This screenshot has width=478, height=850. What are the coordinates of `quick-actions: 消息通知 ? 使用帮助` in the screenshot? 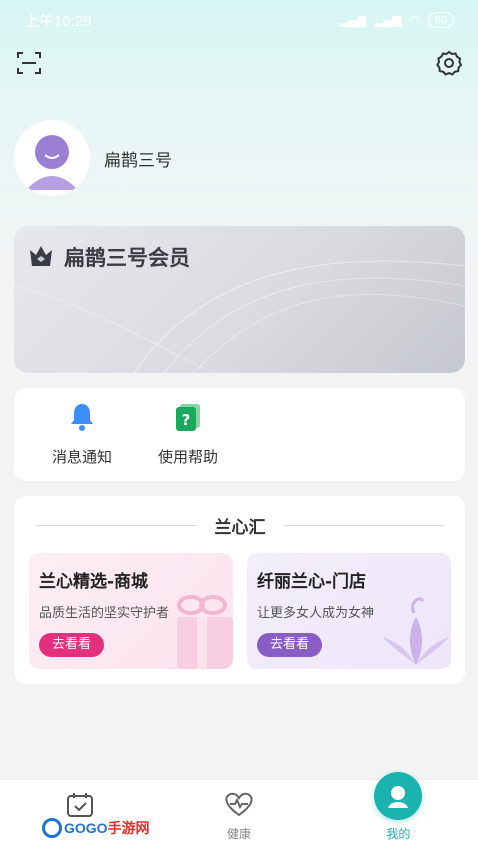 It's located at (239, 434).